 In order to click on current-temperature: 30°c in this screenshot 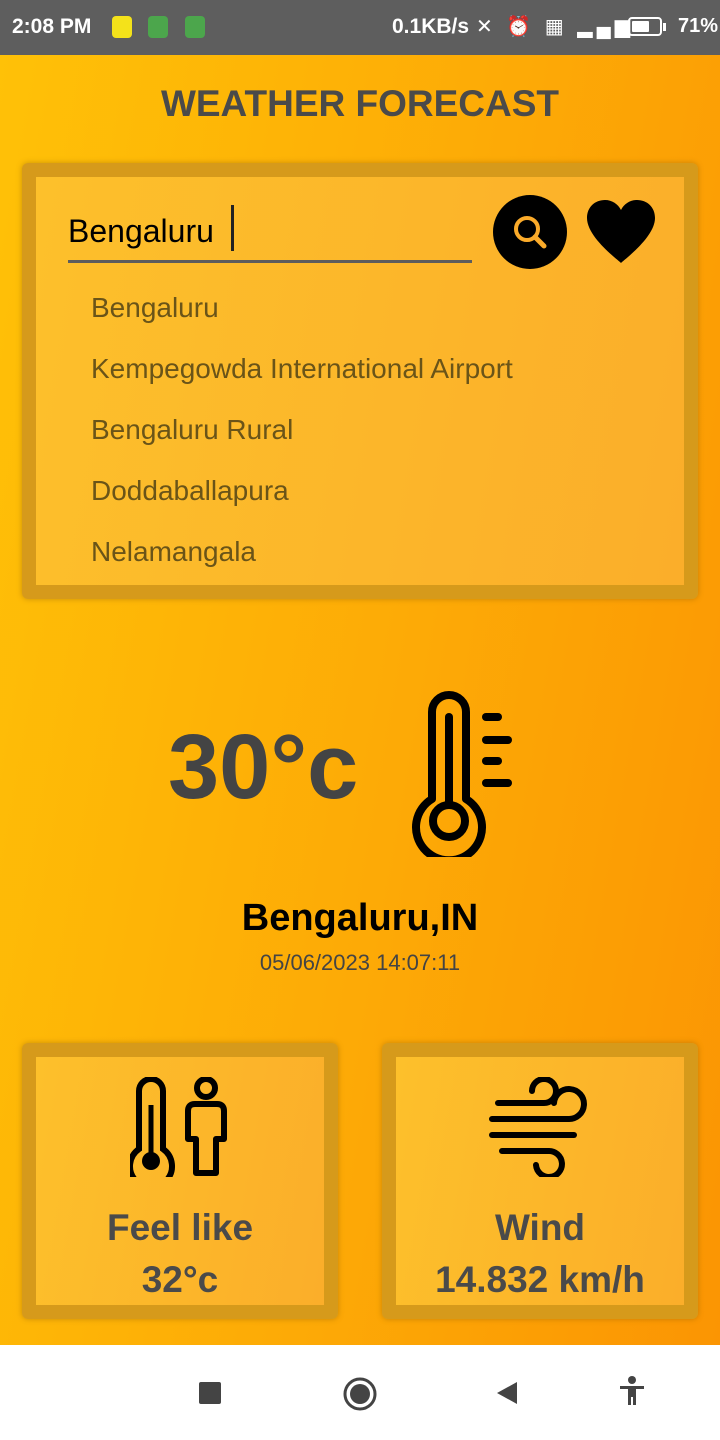, I will do `click(263, 767)`.